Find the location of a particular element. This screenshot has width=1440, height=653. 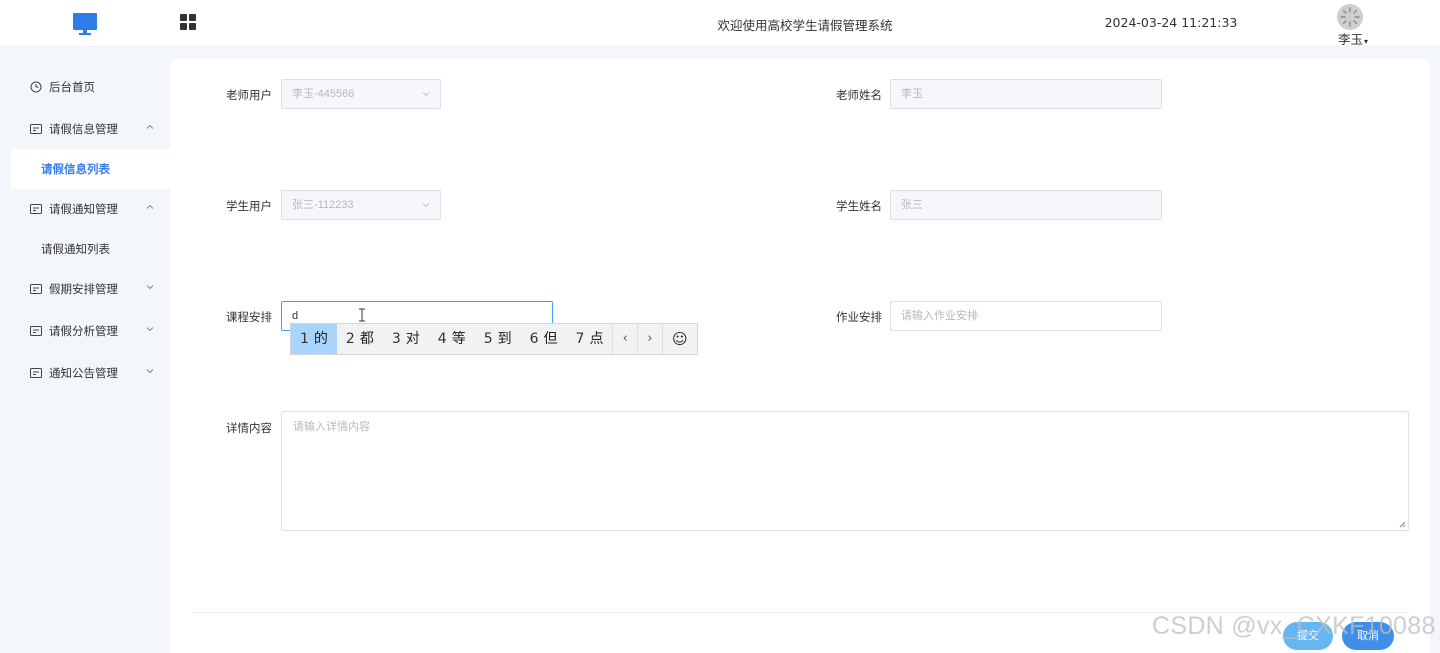

apps-grid-icon is located at coordinates (188, 22).